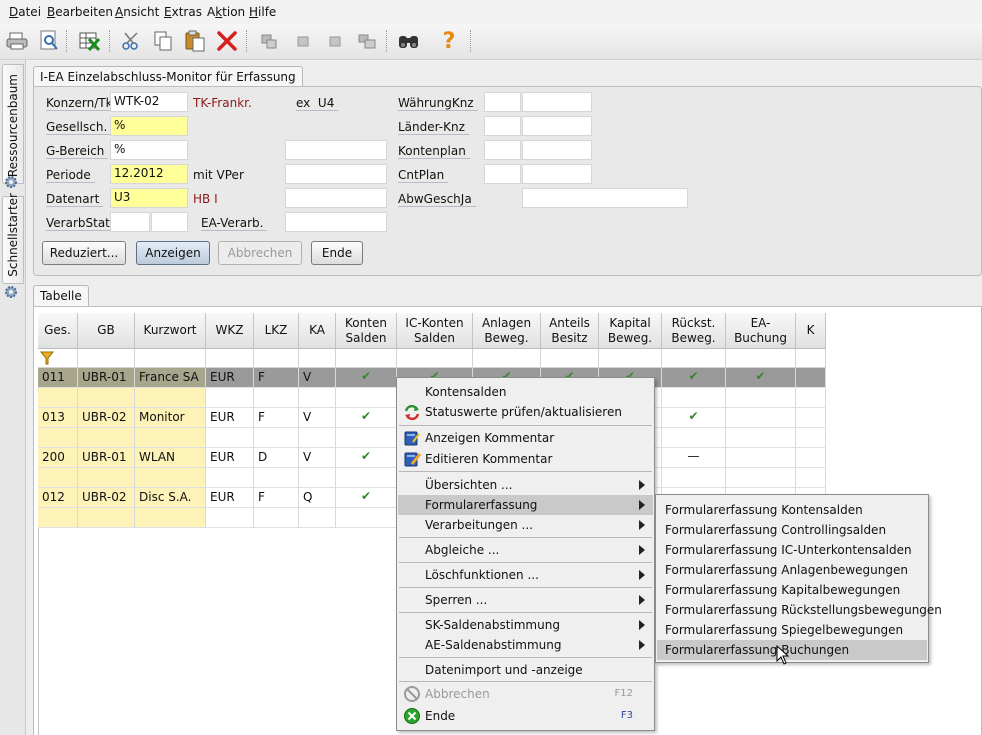 The height and width of the screenshot is (735, 982). What do you see at coordinates (269, 41) in the screenshot?
I see `window-cascade-icon` at bounding box center [269, 41].